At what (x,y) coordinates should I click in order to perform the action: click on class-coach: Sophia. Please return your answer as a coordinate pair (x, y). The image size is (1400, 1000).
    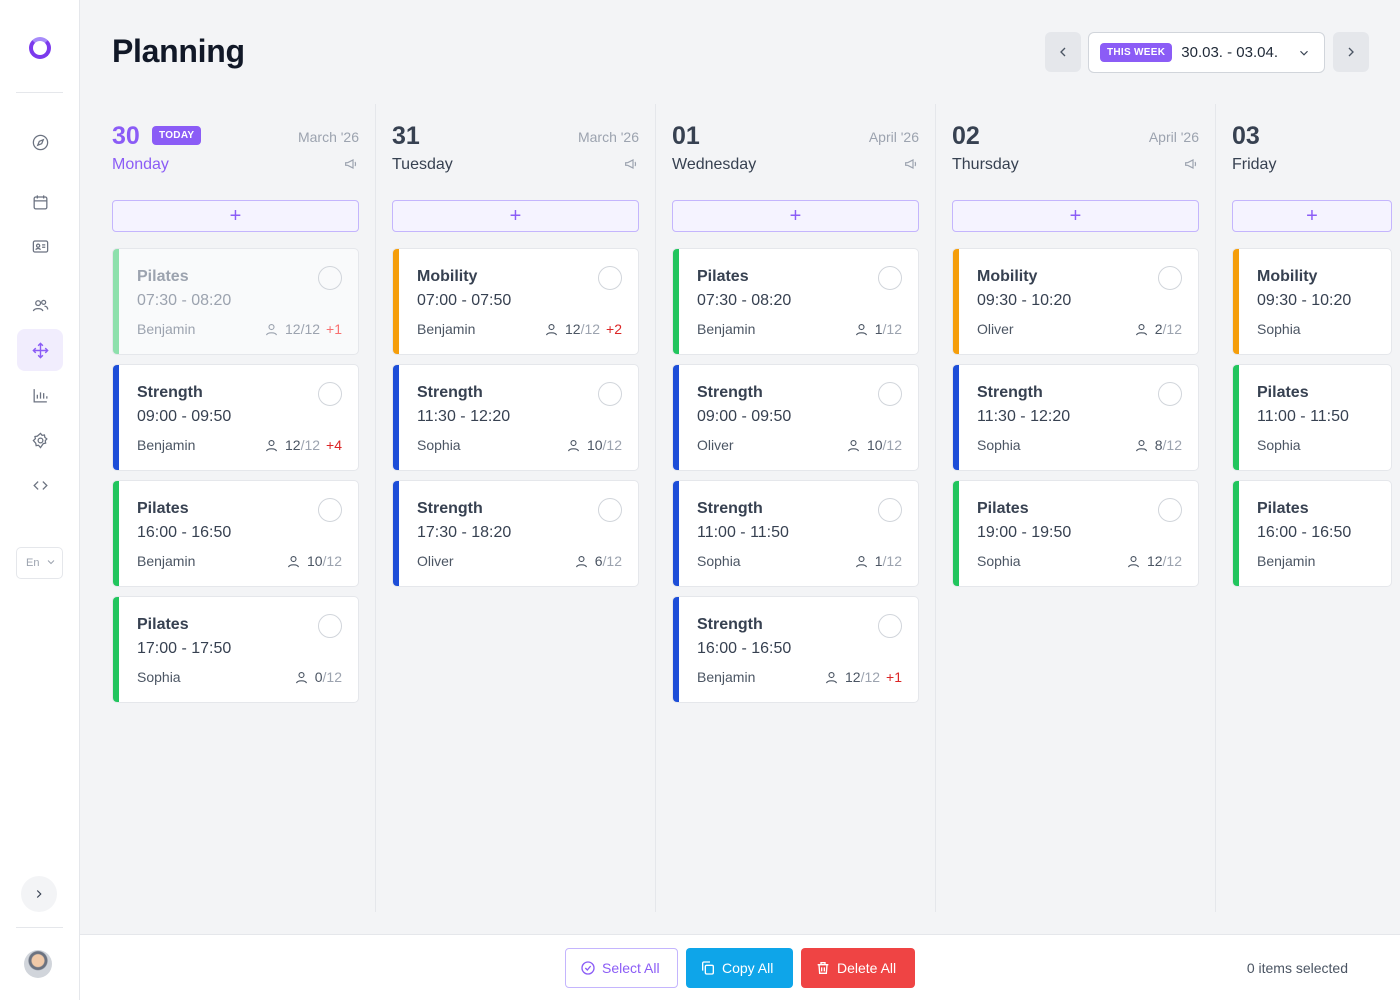
    Looking at the image, I should click on (999, 445).